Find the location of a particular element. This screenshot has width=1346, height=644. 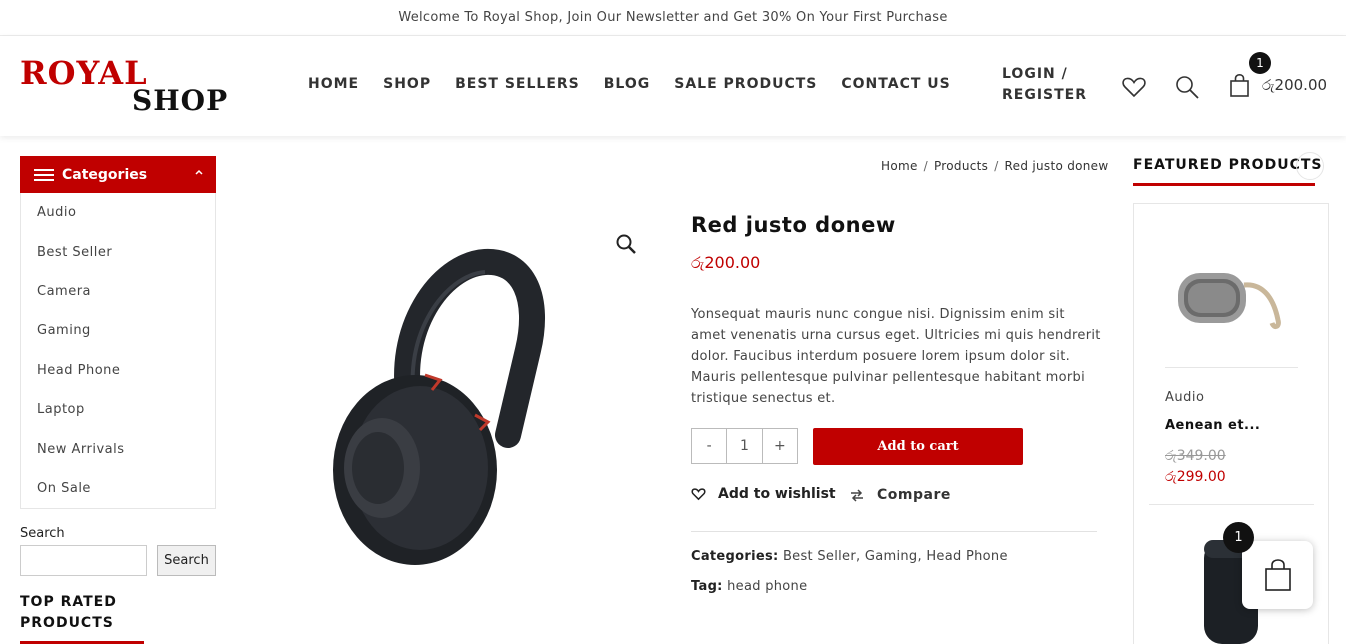

product-category-link: Best Seller is located at coordinates (819, 556).